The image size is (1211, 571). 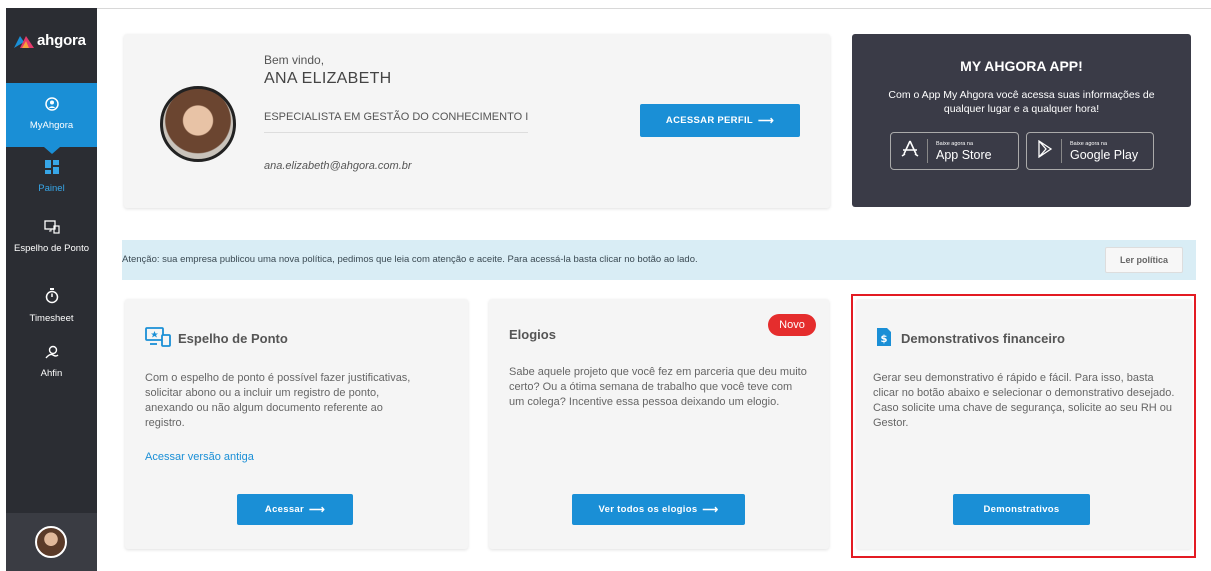 I want to click on sidebar-user-area, so click(x=51, y=542).